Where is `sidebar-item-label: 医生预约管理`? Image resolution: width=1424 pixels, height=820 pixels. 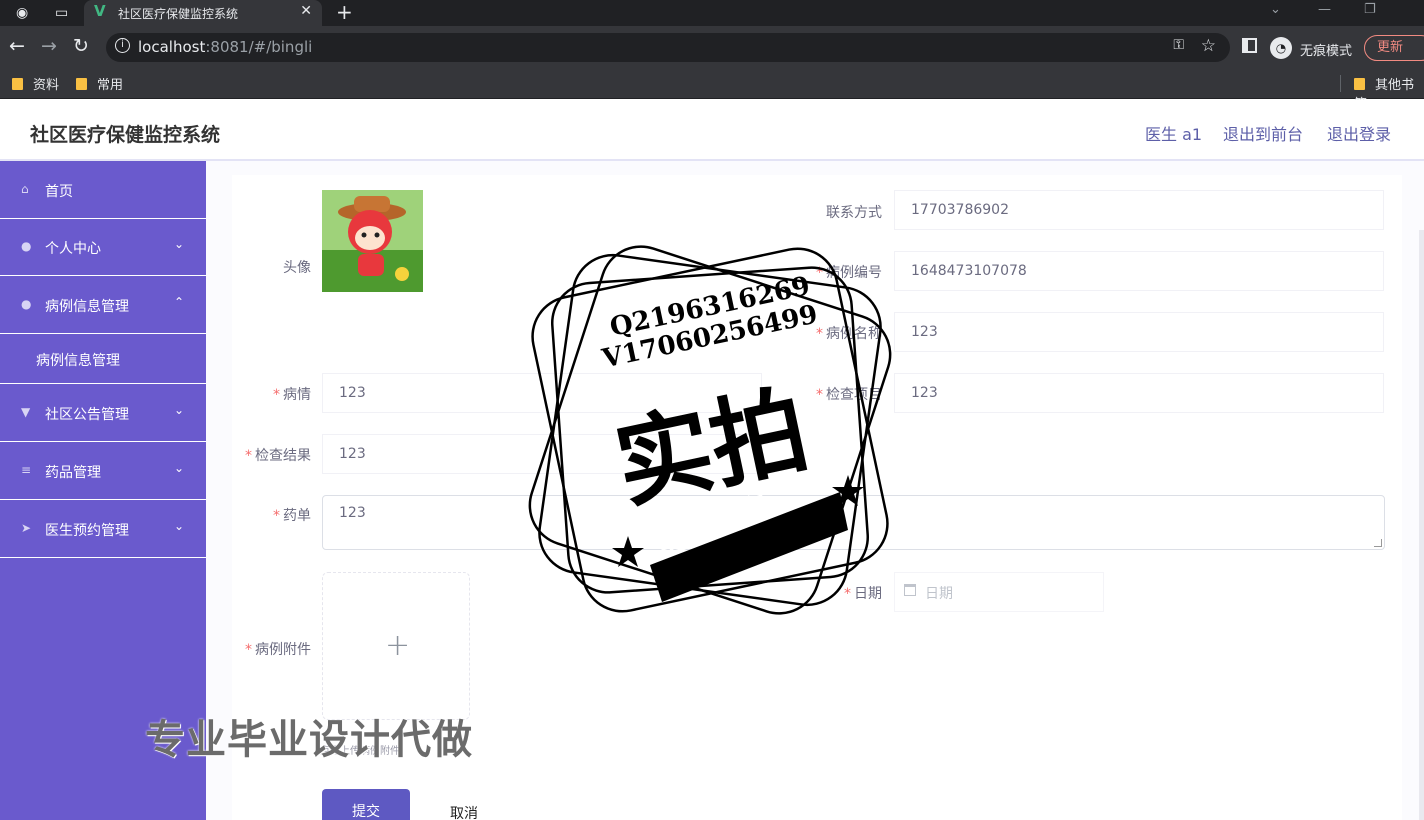 sidebar-item-label: 医生预约管理 is located at coordinates (87, 531).